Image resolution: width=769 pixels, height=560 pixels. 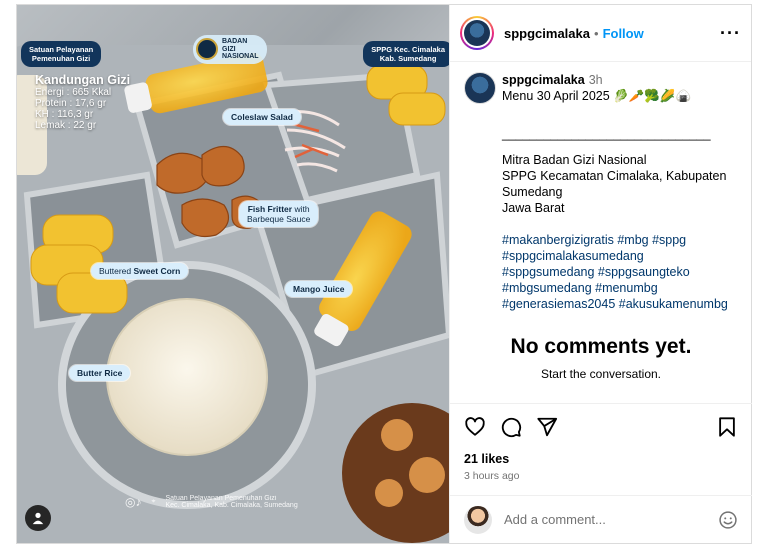 I want to click on label-sweet-corn: Buttered Sweet Corn, so click(x=140, y=271).